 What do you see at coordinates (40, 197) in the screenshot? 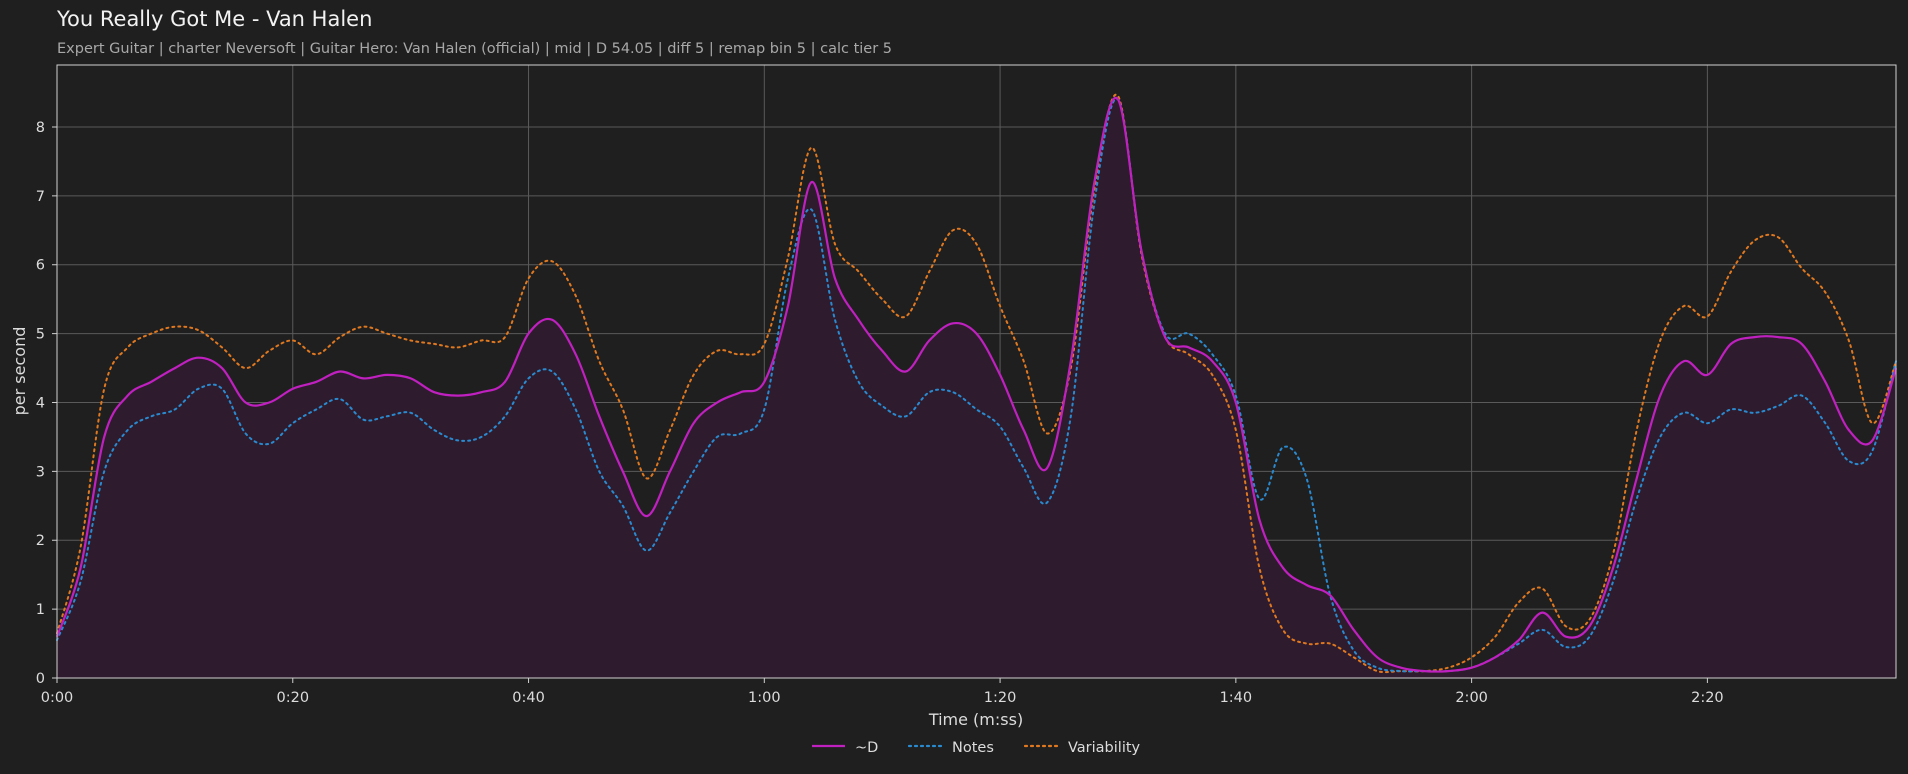
I see `y-tick-label: 7` at bounding box center [40, 197].